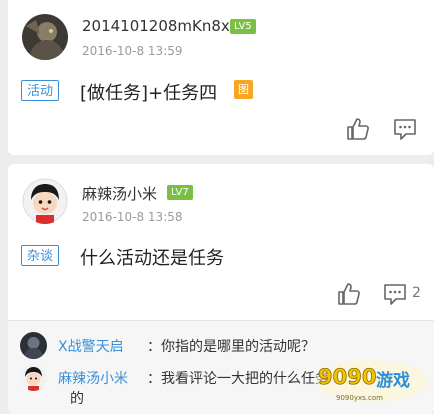 Image resolution: width=434 pixels, height=414 pixels. Describe the element at coordinates (393, 380) in the screenshot. I see `watermark-sub: 游戏` at that location.